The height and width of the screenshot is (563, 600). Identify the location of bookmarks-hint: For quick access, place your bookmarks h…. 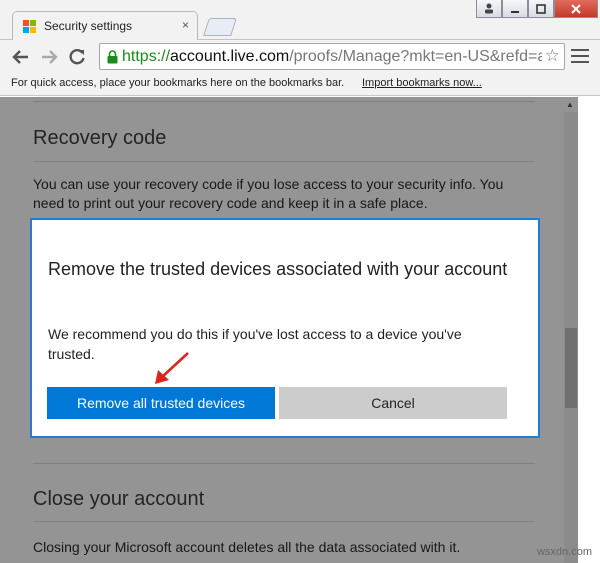
(178, 83).